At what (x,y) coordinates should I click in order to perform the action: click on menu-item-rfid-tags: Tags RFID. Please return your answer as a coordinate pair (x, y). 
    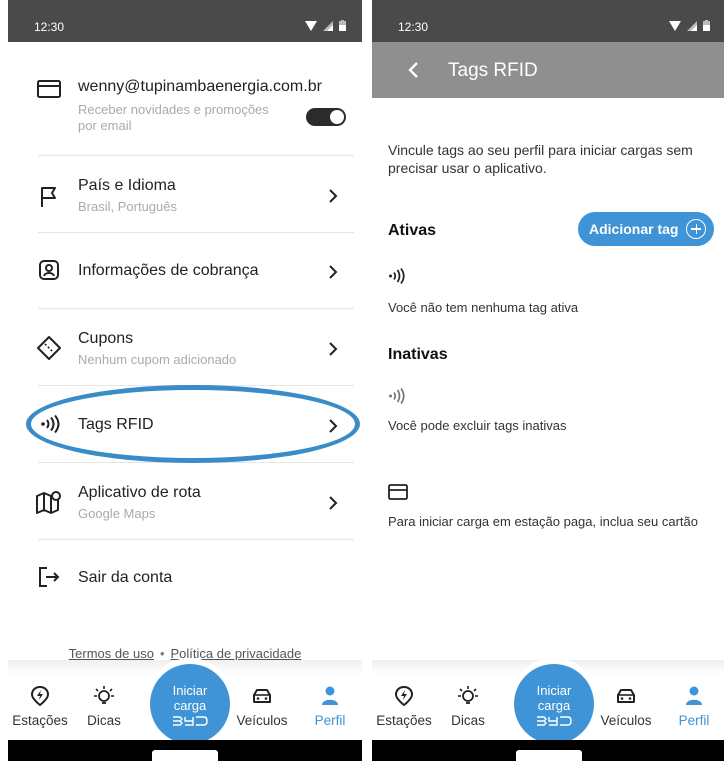
    Looking at the image, I should click on (185, 424).